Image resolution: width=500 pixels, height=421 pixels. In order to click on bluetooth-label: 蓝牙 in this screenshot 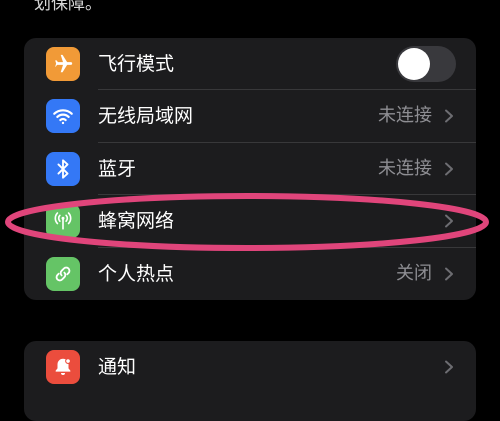, I will do `click(117, 168)`.